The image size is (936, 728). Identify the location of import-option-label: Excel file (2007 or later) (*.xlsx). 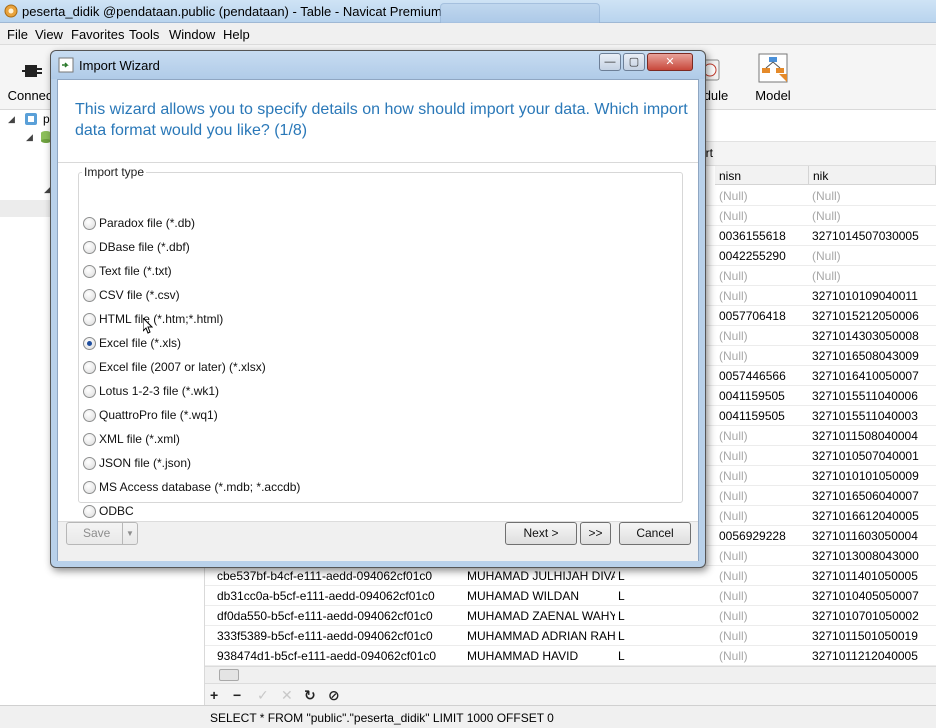
(182, 367).